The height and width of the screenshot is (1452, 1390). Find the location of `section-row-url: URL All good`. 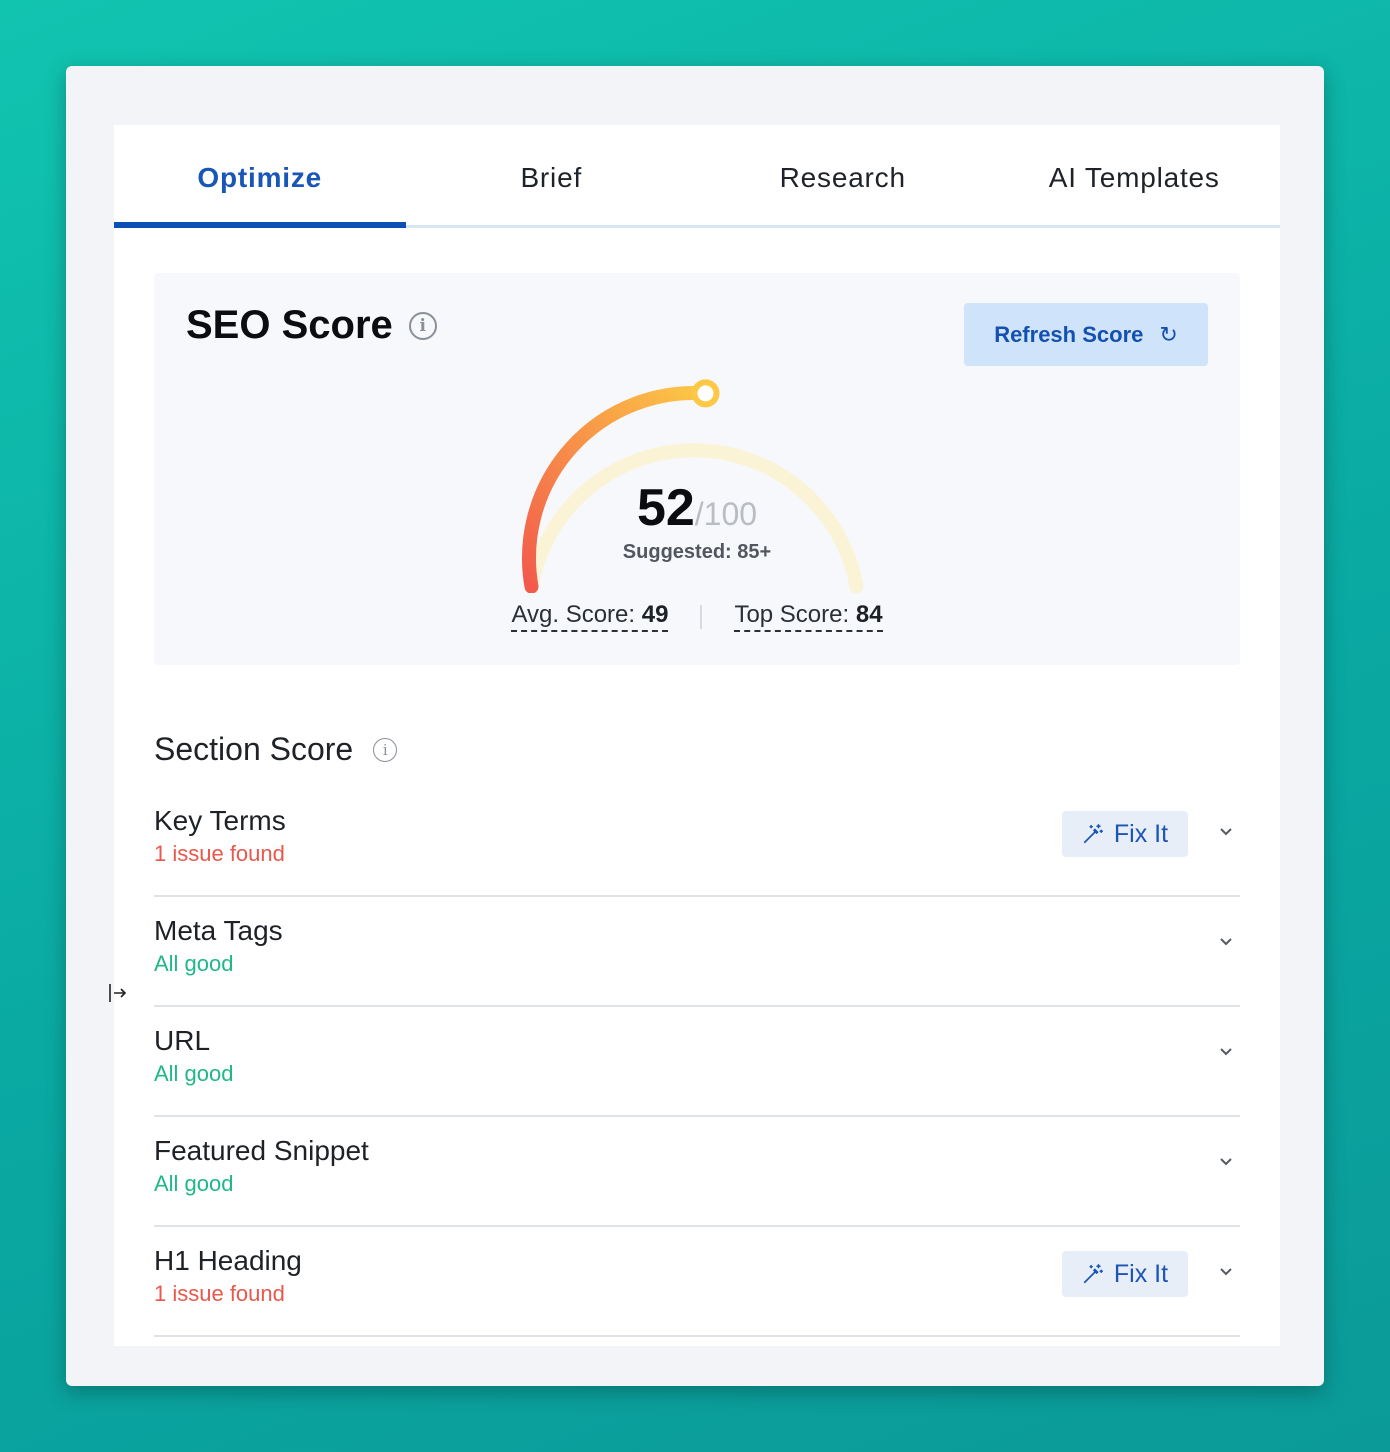

section-row-url: URL All good is located at coordinates (697, 1062).